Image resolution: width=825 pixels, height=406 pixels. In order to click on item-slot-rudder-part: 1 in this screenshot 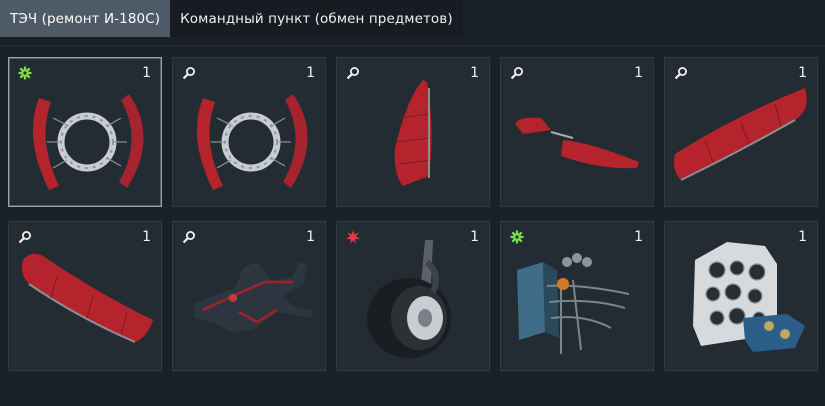, I will do `click(413, 132)`.